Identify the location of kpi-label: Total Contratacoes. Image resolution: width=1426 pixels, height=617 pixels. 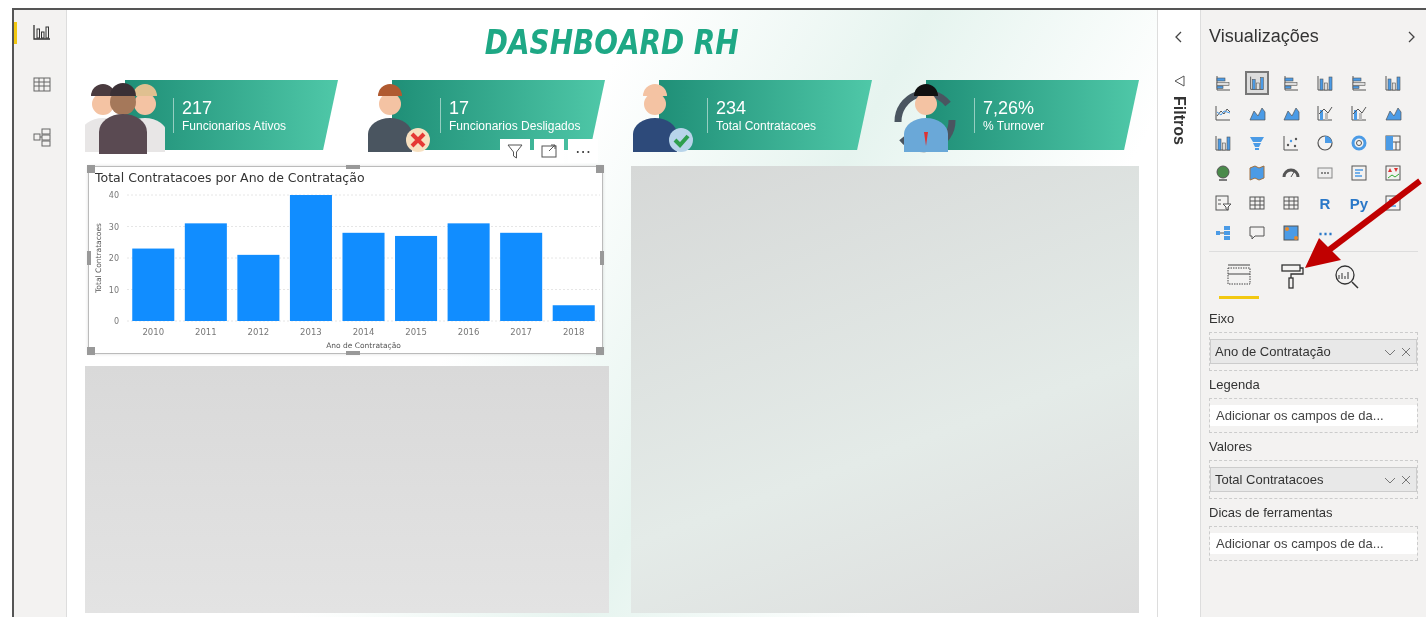
(766, 125).